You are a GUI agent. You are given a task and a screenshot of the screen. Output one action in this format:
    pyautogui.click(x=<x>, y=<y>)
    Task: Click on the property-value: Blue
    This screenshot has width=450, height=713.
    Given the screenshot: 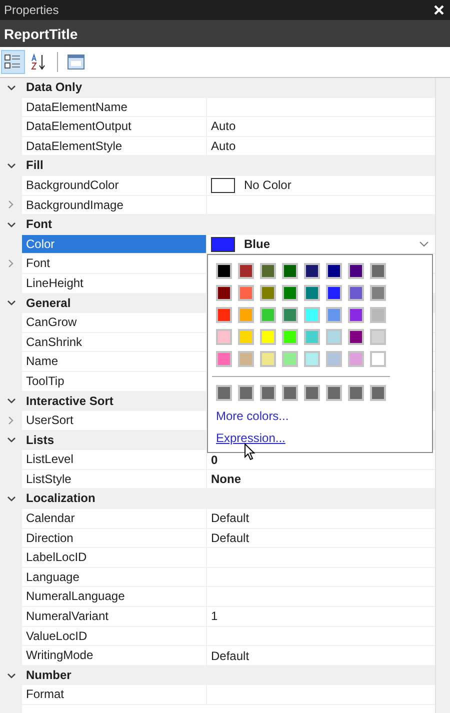 What is the action you would take?
    pyautogui.click(x=257, y=245)
    